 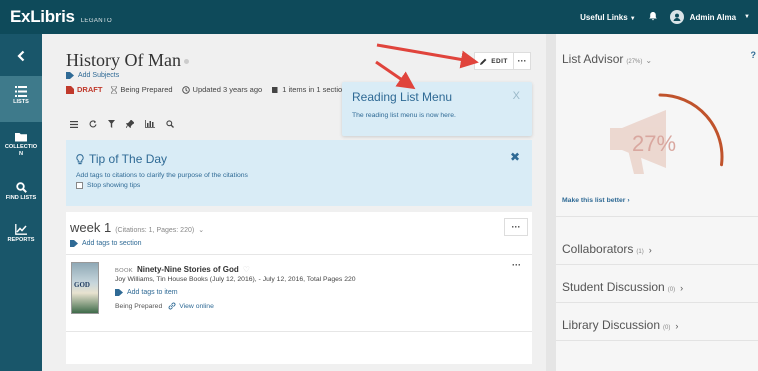 I want to click on pin-icon, so click(x=130, y=124).